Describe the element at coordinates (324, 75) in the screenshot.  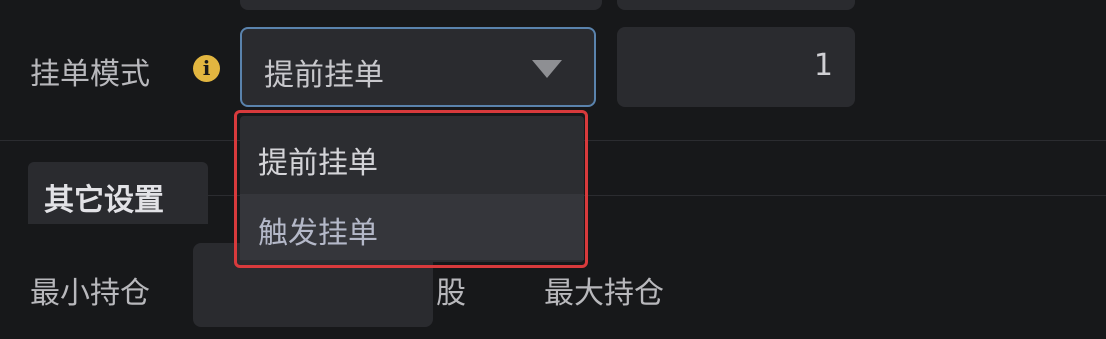
I see `order-mode-selected-value: 提前挂单` at that location.